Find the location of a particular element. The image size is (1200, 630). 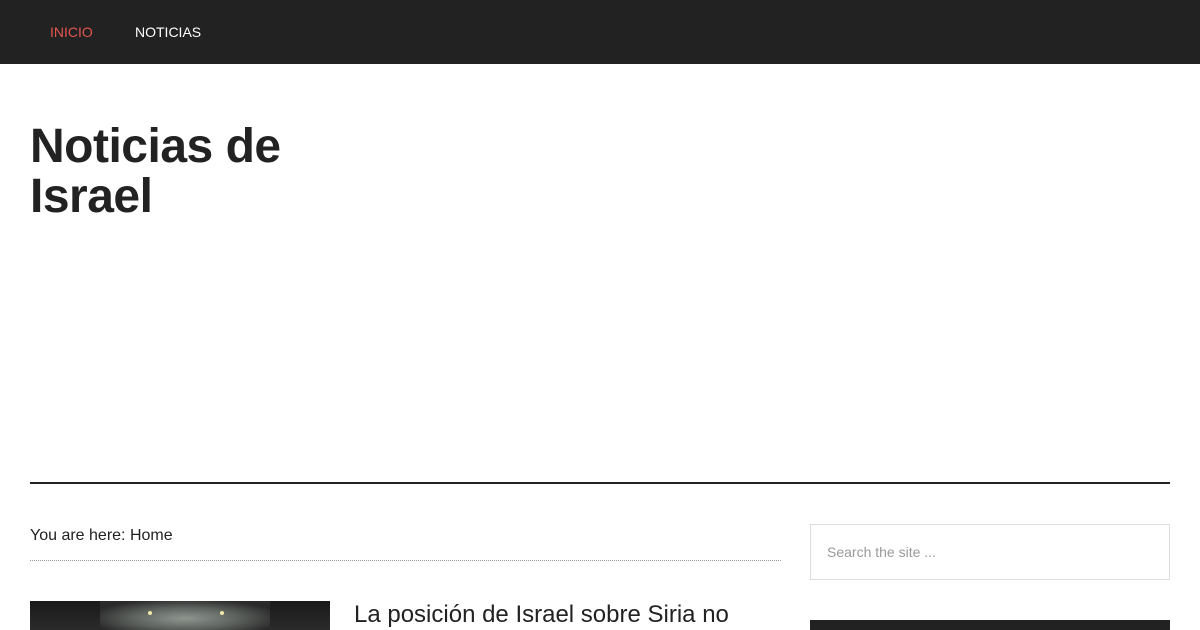

post-thumbnail is located at coordinates (180, 615).